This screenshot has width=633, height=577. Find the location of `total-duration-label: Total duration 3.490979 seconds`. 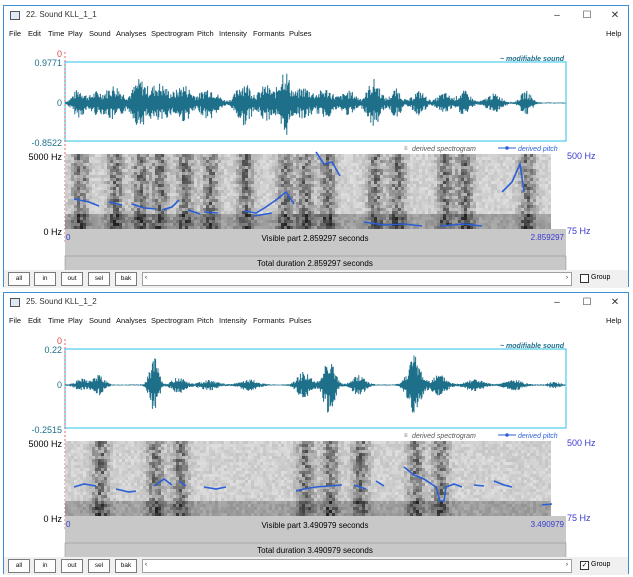

total-duration-label: Total duration 3.490979 seconds is located at coordinates (315, 550).